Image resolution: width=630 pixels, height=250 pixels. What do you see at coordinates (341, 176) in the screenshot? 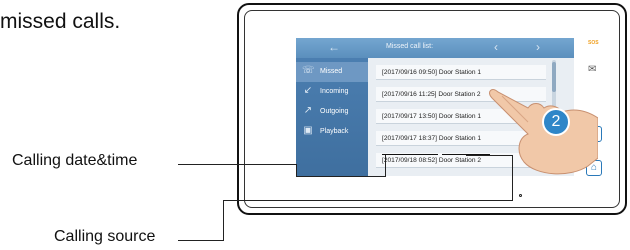
I see `date-time-leader-end` at bounding box center [341, 176].